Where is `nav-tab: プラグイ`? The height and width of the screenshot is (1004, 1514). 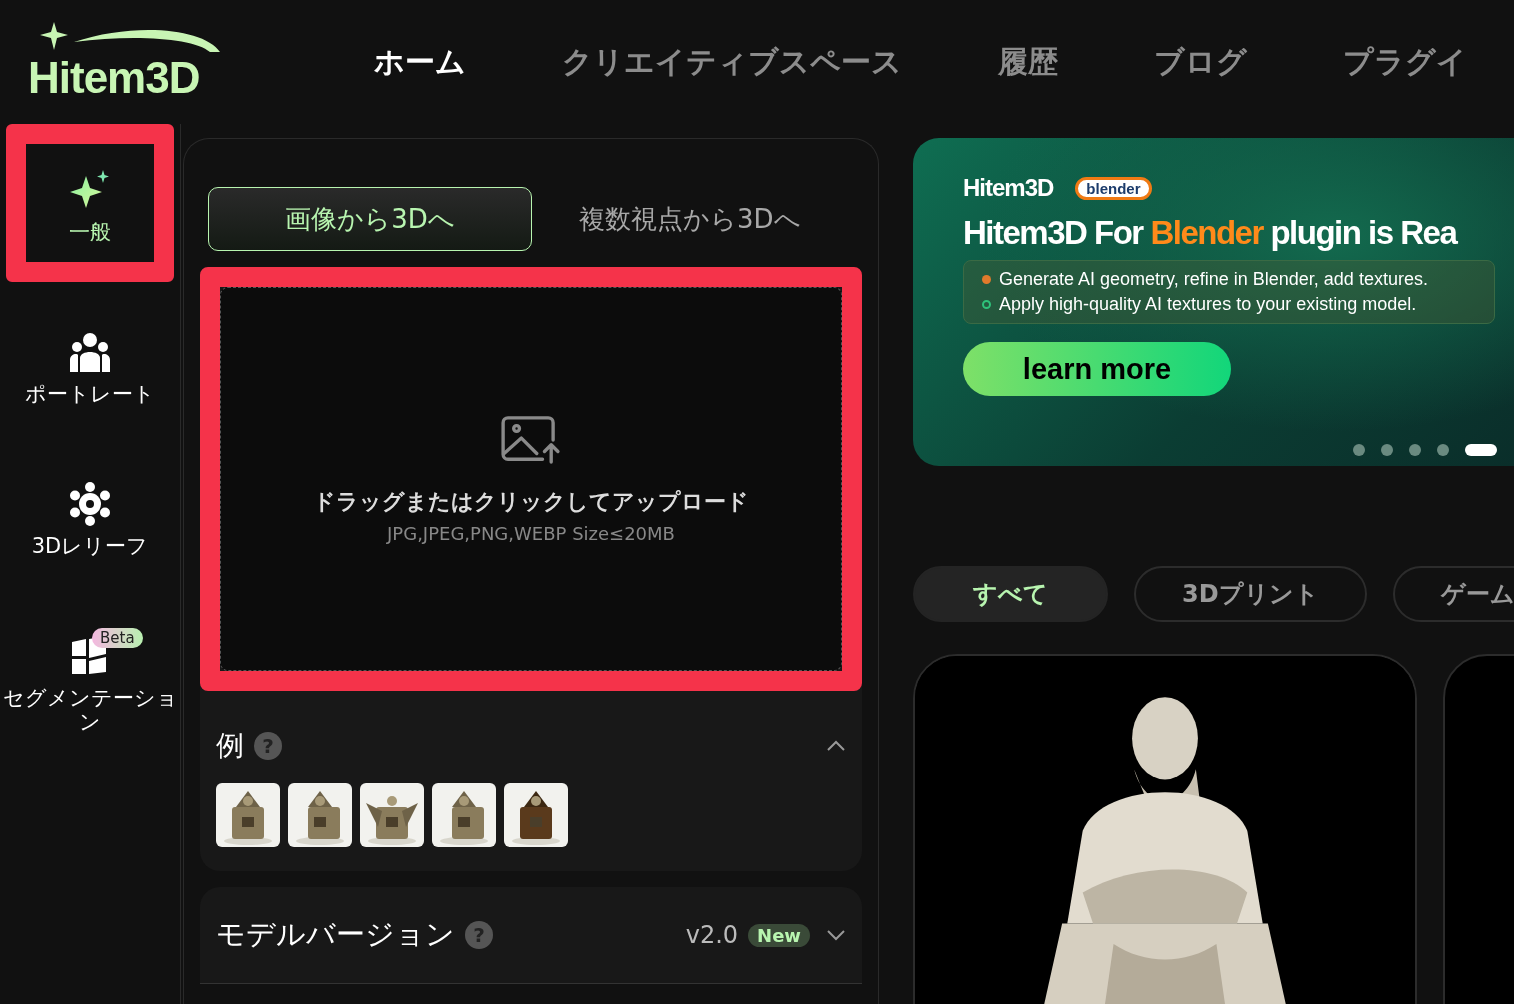 nav-tab: プラグイ is located at coordinates (1405, 62).